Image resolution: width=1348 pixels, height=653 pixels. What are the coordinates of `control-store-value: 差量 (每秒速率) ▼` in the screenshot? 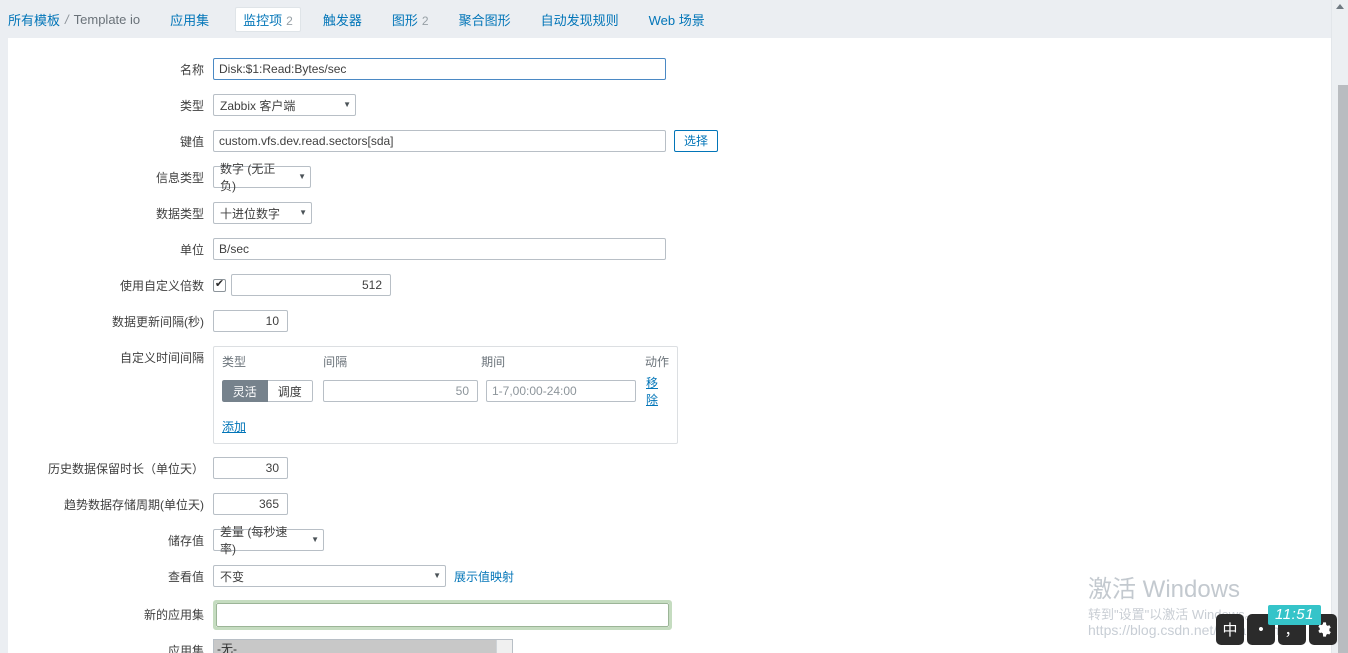 It's located at (268, 540).